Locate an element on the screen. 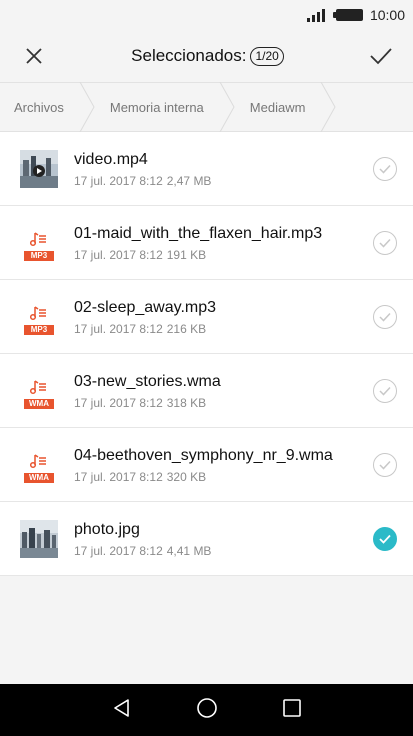 The height and width of the screenshot is (736, 413). video-thumbnail is located at coordinates (39, 168).